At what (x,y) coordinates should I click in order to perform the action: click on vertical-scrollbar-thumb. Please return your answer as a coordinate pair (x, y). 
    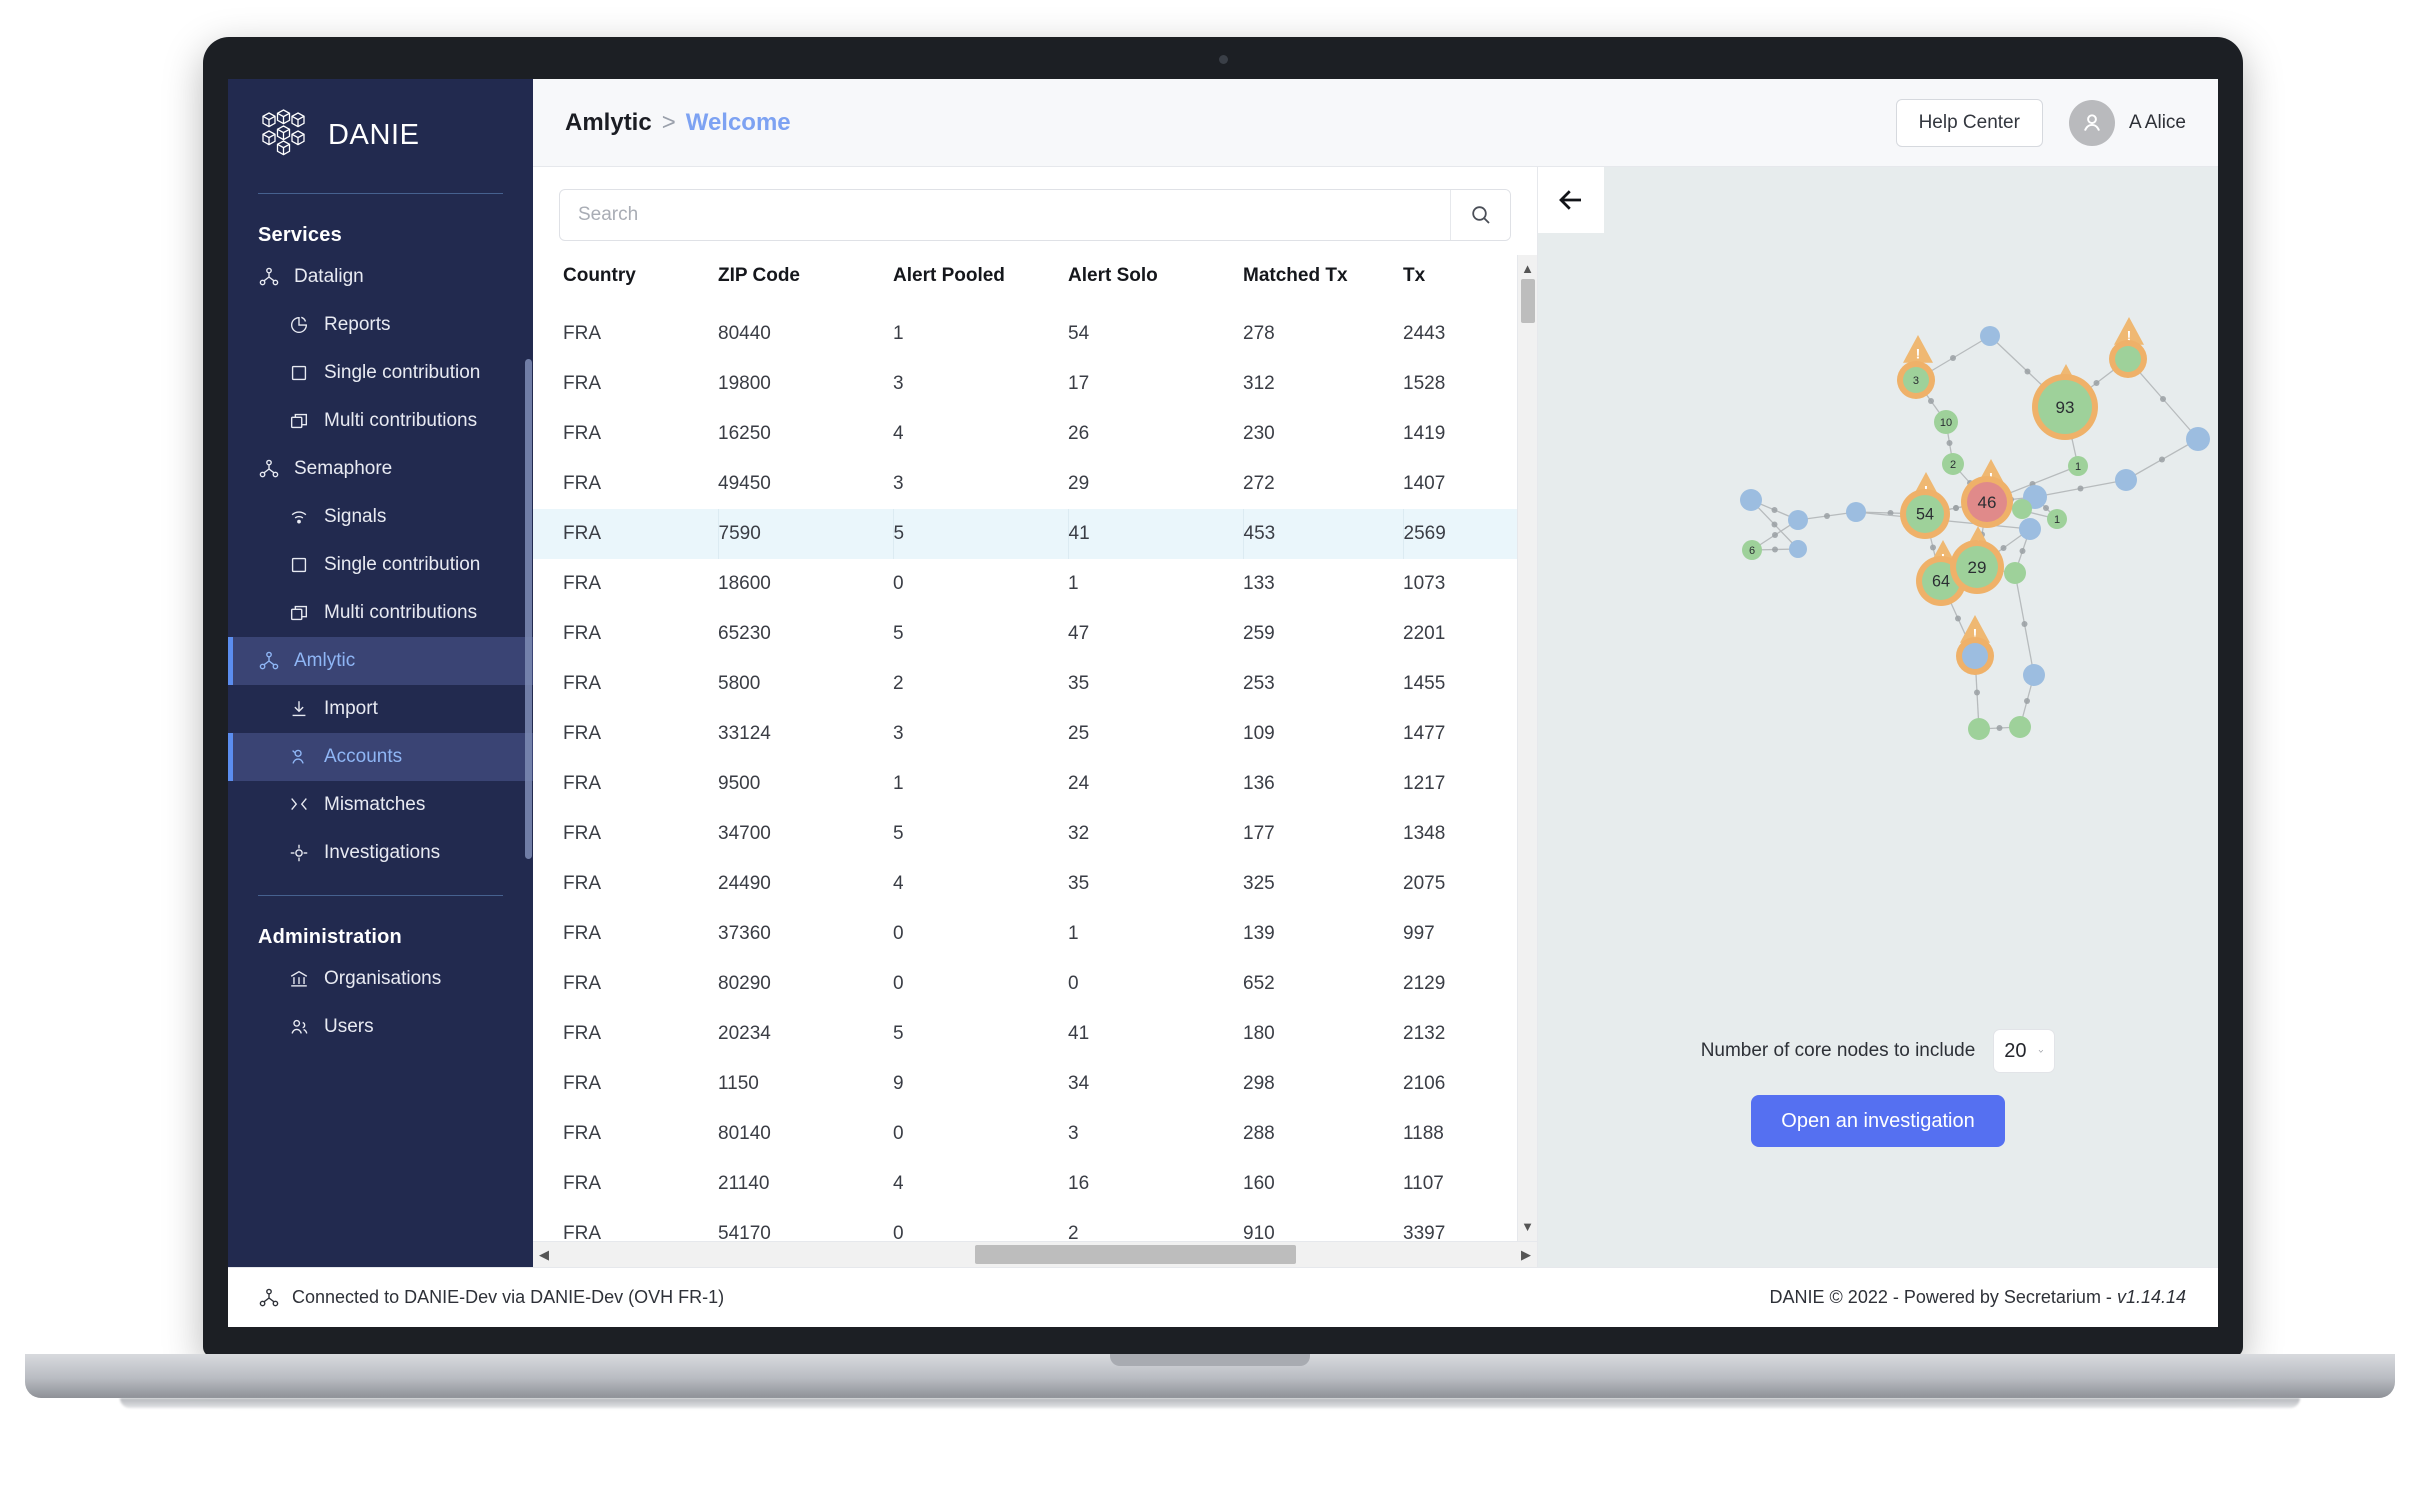
    Looking at the image, I should click on (1528, 301).